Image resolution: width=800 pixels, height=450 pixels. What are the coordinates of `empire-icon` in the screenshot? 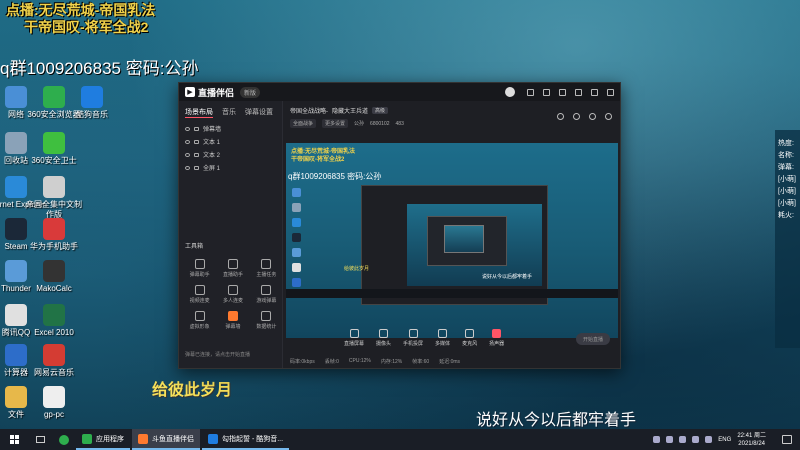 It's located at (54, 187).